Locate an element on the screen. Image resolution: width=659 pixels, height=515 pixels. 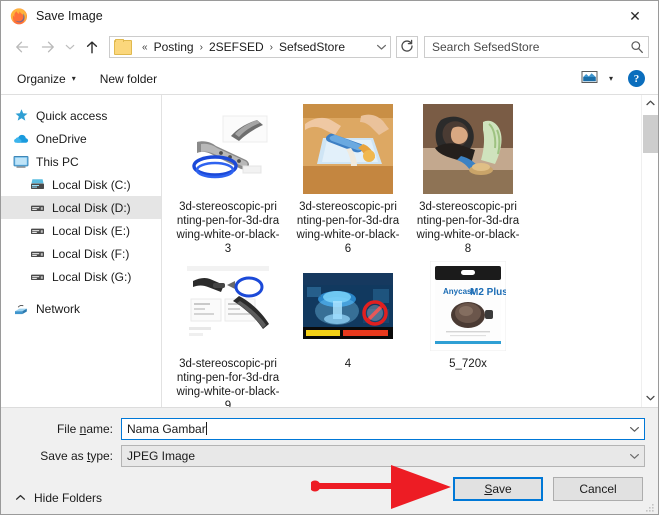
view-layout-icon is located at coordinates (589, 78).